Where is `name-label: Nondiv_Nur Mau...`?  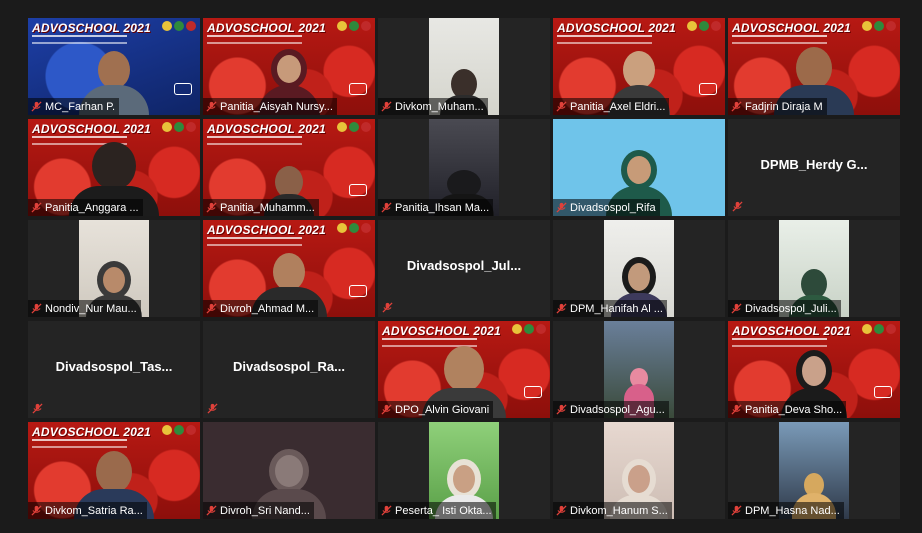 name-label: Nondiv_Nur Mau... is located at coordinates (84, 308).